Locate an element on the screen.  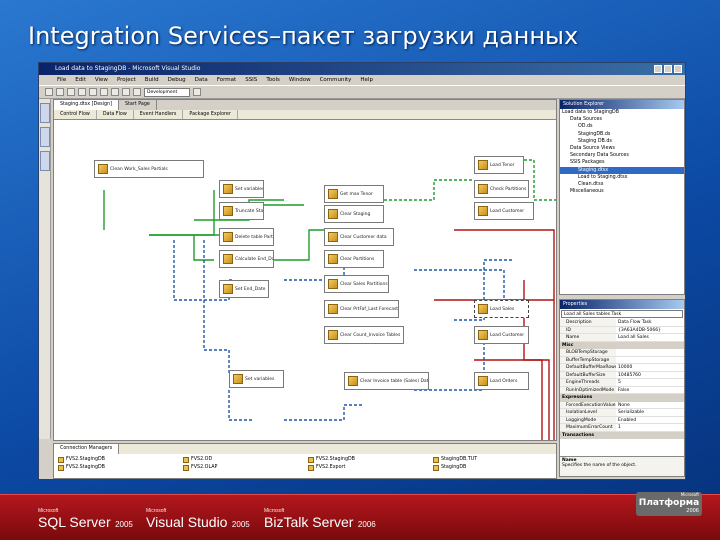
designer-tab-control-flow: Control Flow is located at coordinates (75, 114).